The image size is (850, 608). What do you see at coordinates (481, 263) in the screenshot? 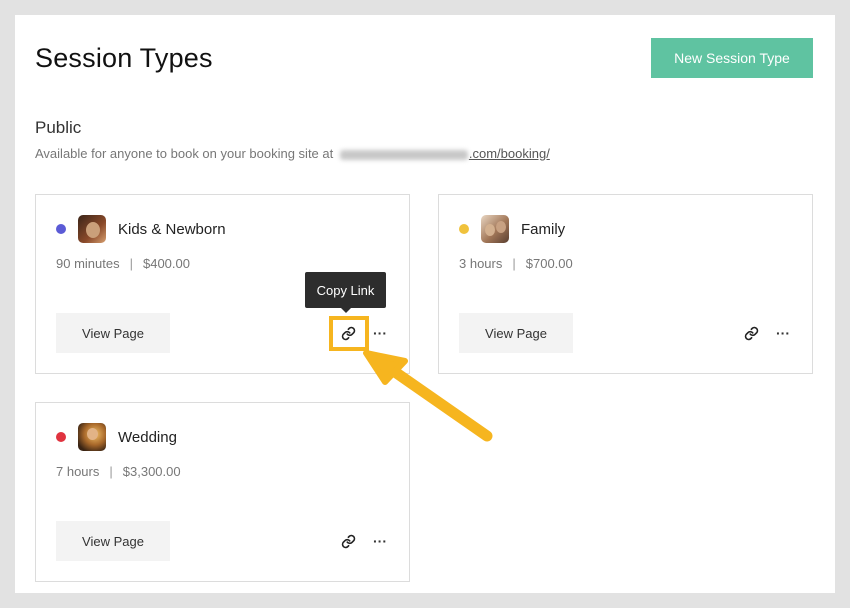
I see `session-duration: 3 hours` at bounding box center [481, 263].